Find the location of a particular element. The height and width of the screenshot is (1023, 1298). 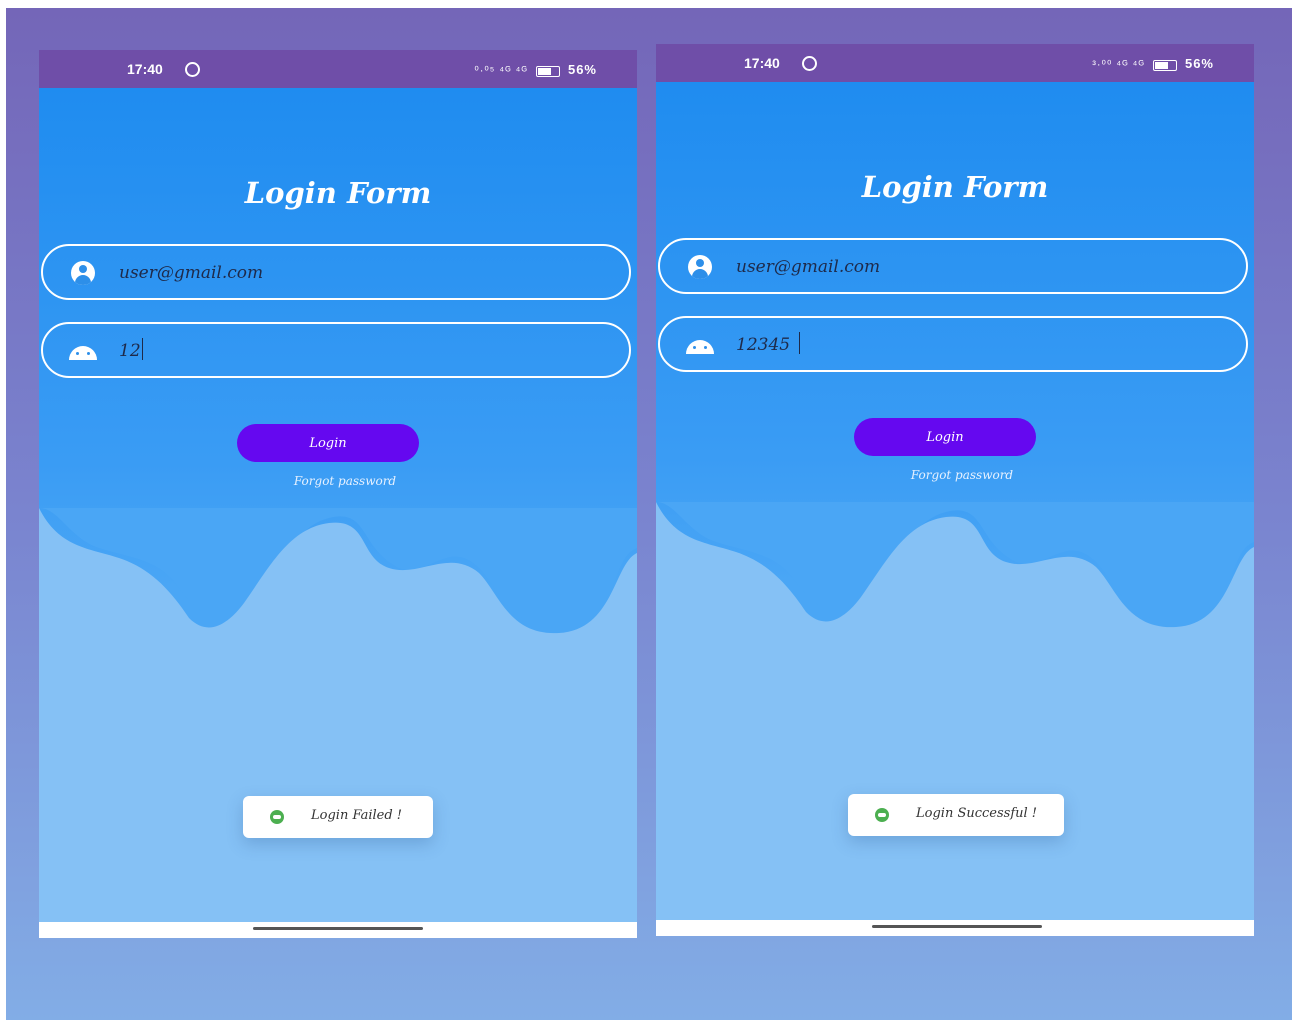

toast-message: Login Successful ! is located at coordinates (956, 815).